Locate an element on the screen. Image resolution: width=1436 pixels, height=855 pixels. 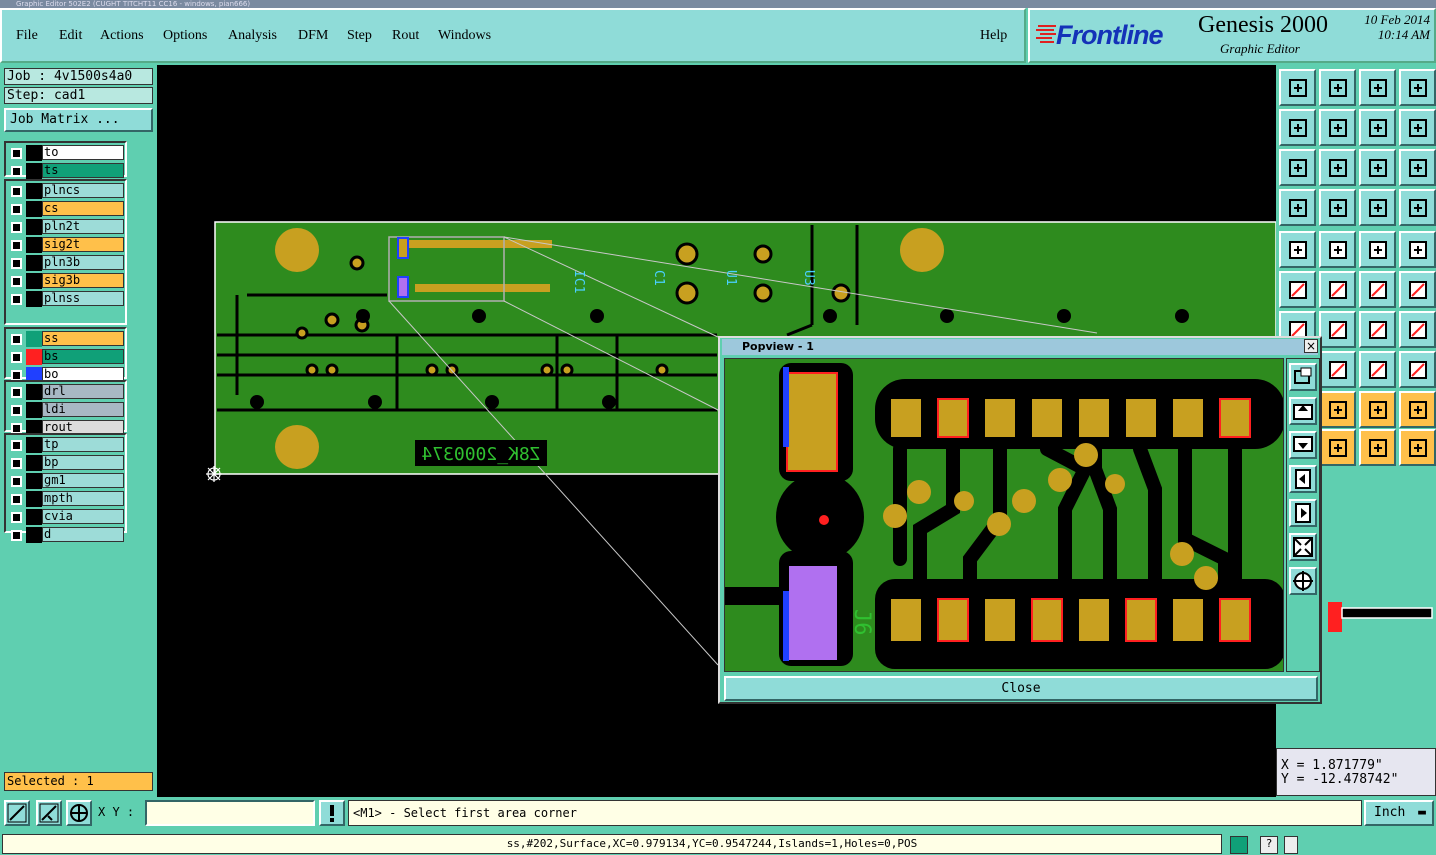
layer-row-cs: cs is located at coordinates (65, 209).